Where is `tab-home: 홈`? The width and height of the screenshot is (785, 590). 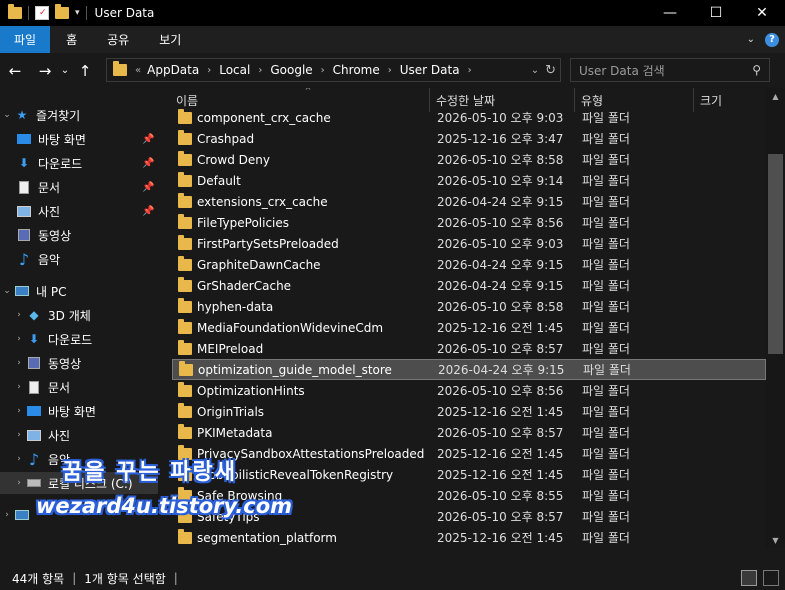
tab-home: 홈 is located at coordinates (71, 39).